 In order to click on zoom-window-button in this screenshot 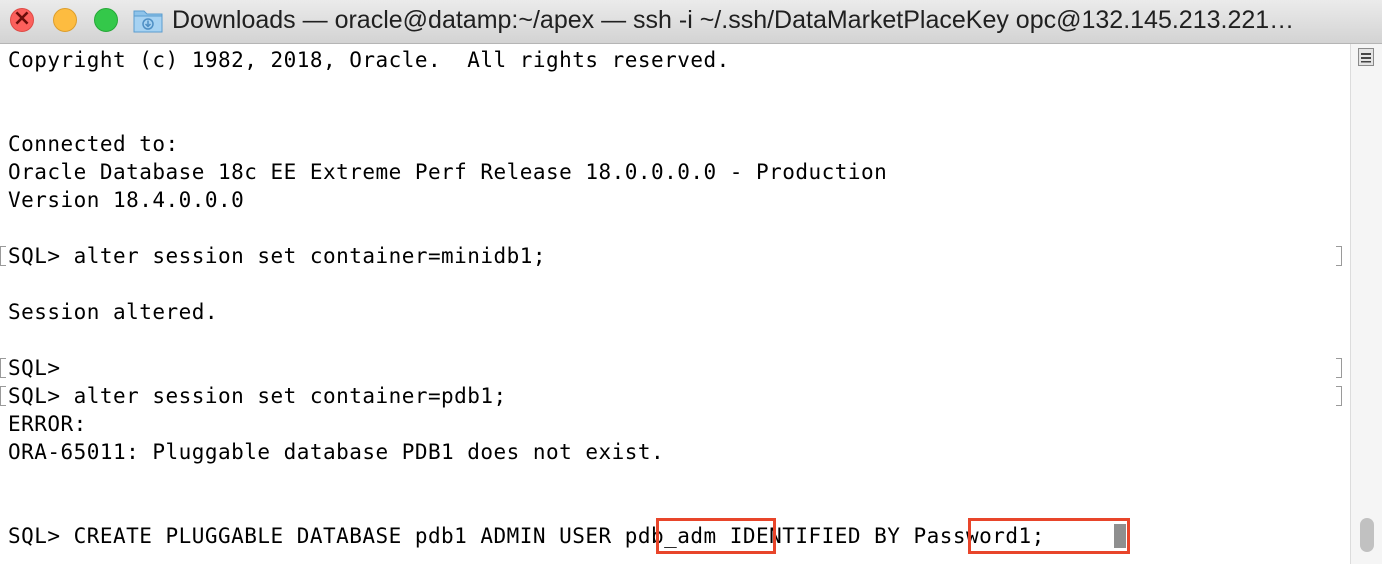, I will do `click(106, 20)`.